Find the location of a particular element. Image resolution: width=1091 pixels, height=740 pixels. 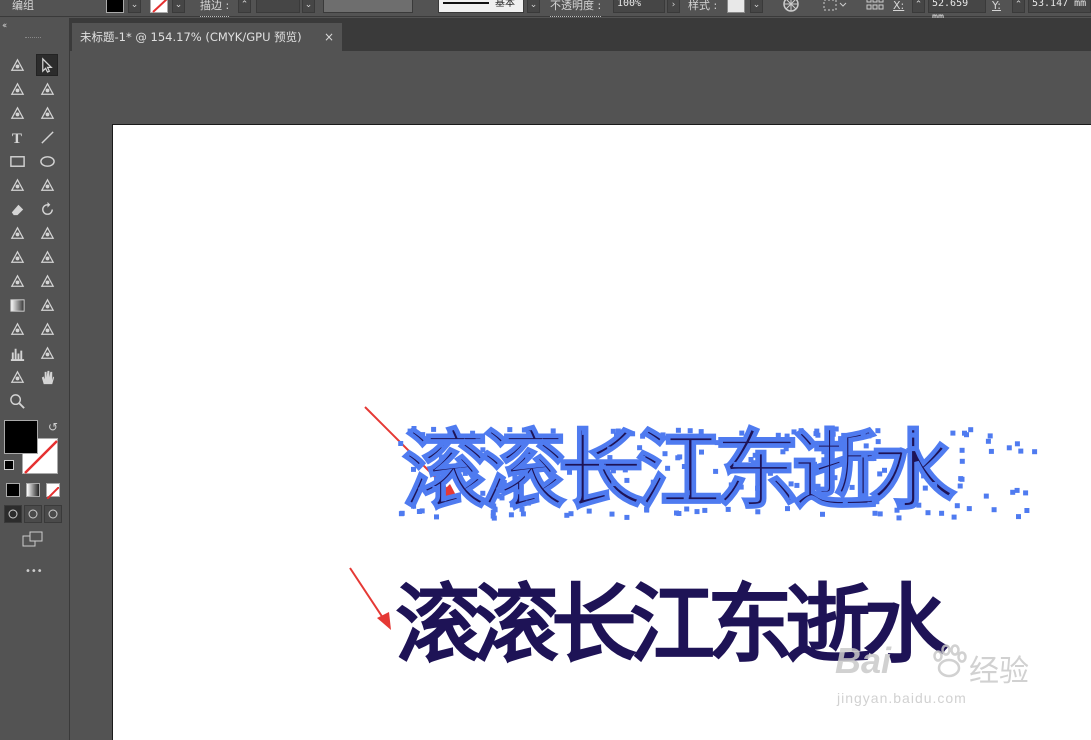

graphic-style-swatch is located at coordinates (736, 6).